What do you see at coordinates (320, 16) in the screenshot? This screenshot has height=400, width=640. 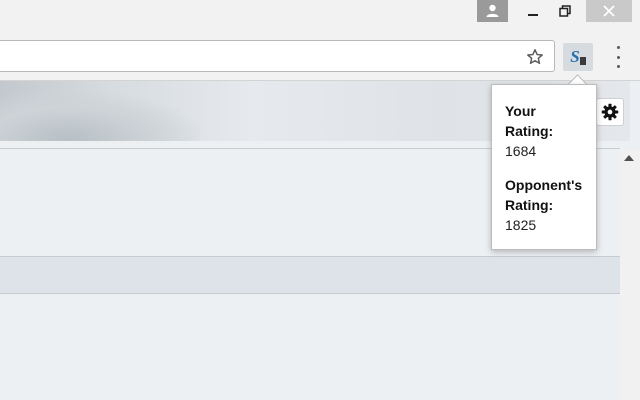 I see `window-titlebar` at bounding box center [320, 16].